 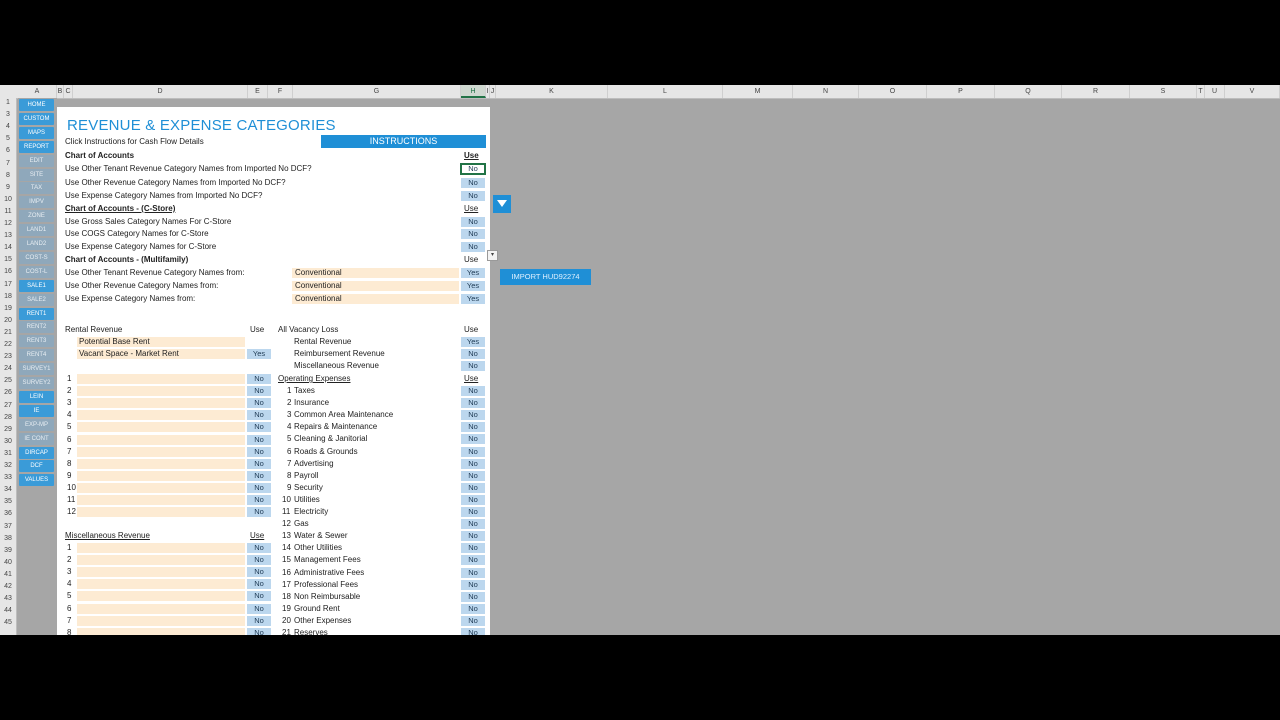 What do you see at coordinates (8, 586) in the screenshot?
I see `row-header: 42` at bounding box center [8, 586].